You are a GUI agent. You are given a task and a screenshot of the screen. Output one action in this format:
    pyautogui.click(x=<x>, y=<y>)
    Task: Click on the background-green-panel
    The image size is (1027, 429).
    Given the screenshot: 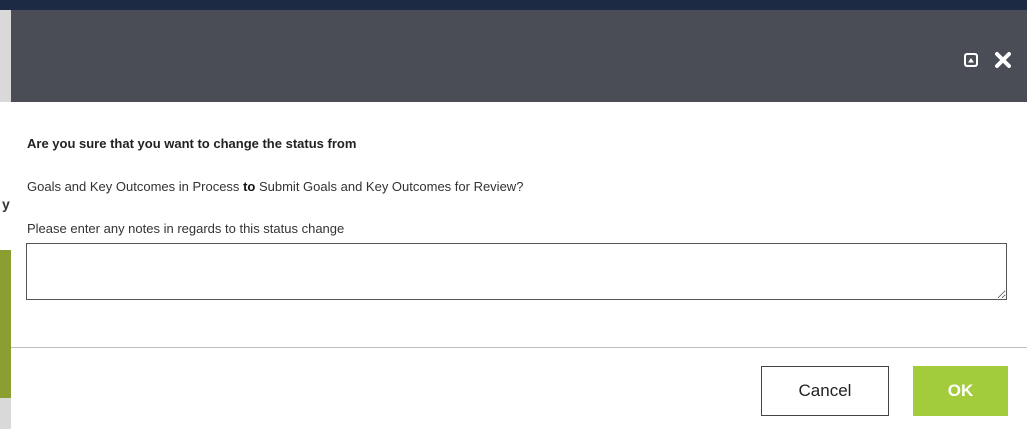 What is the action you would take?
    pyautogui.click(x=5, y=324)
    